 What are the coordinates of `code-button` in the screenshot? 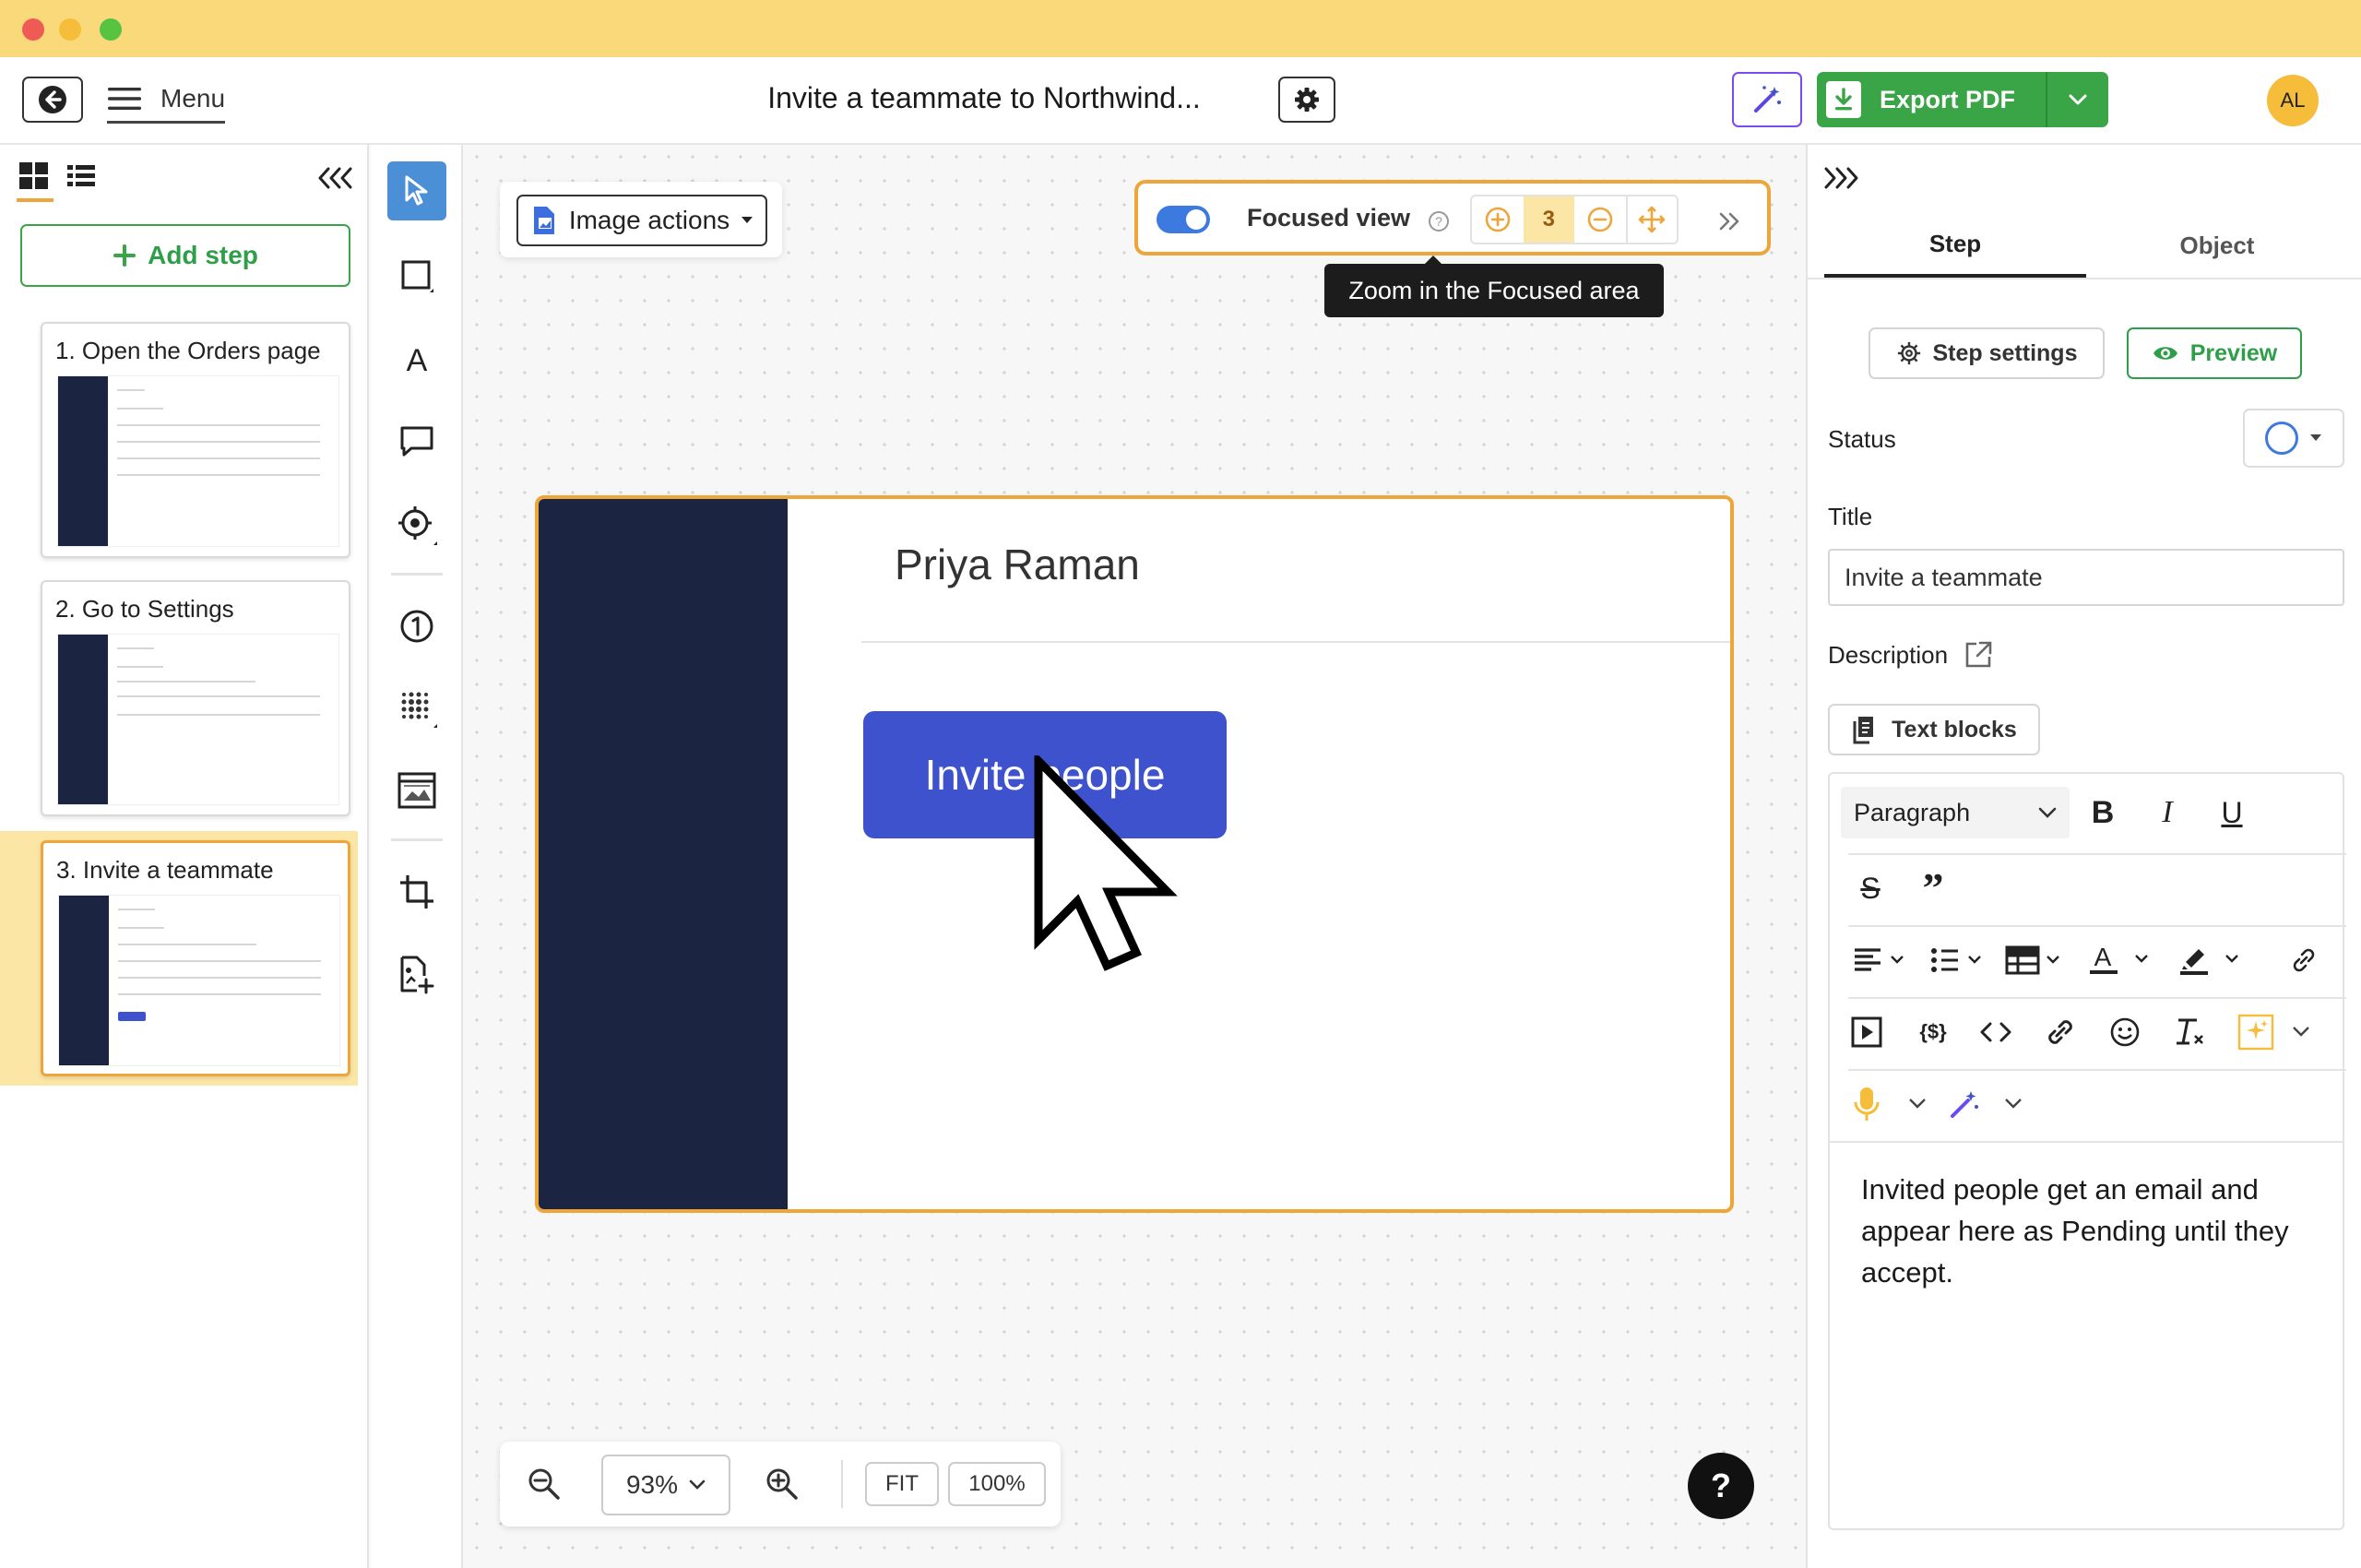 It's located at (1995, 1032).